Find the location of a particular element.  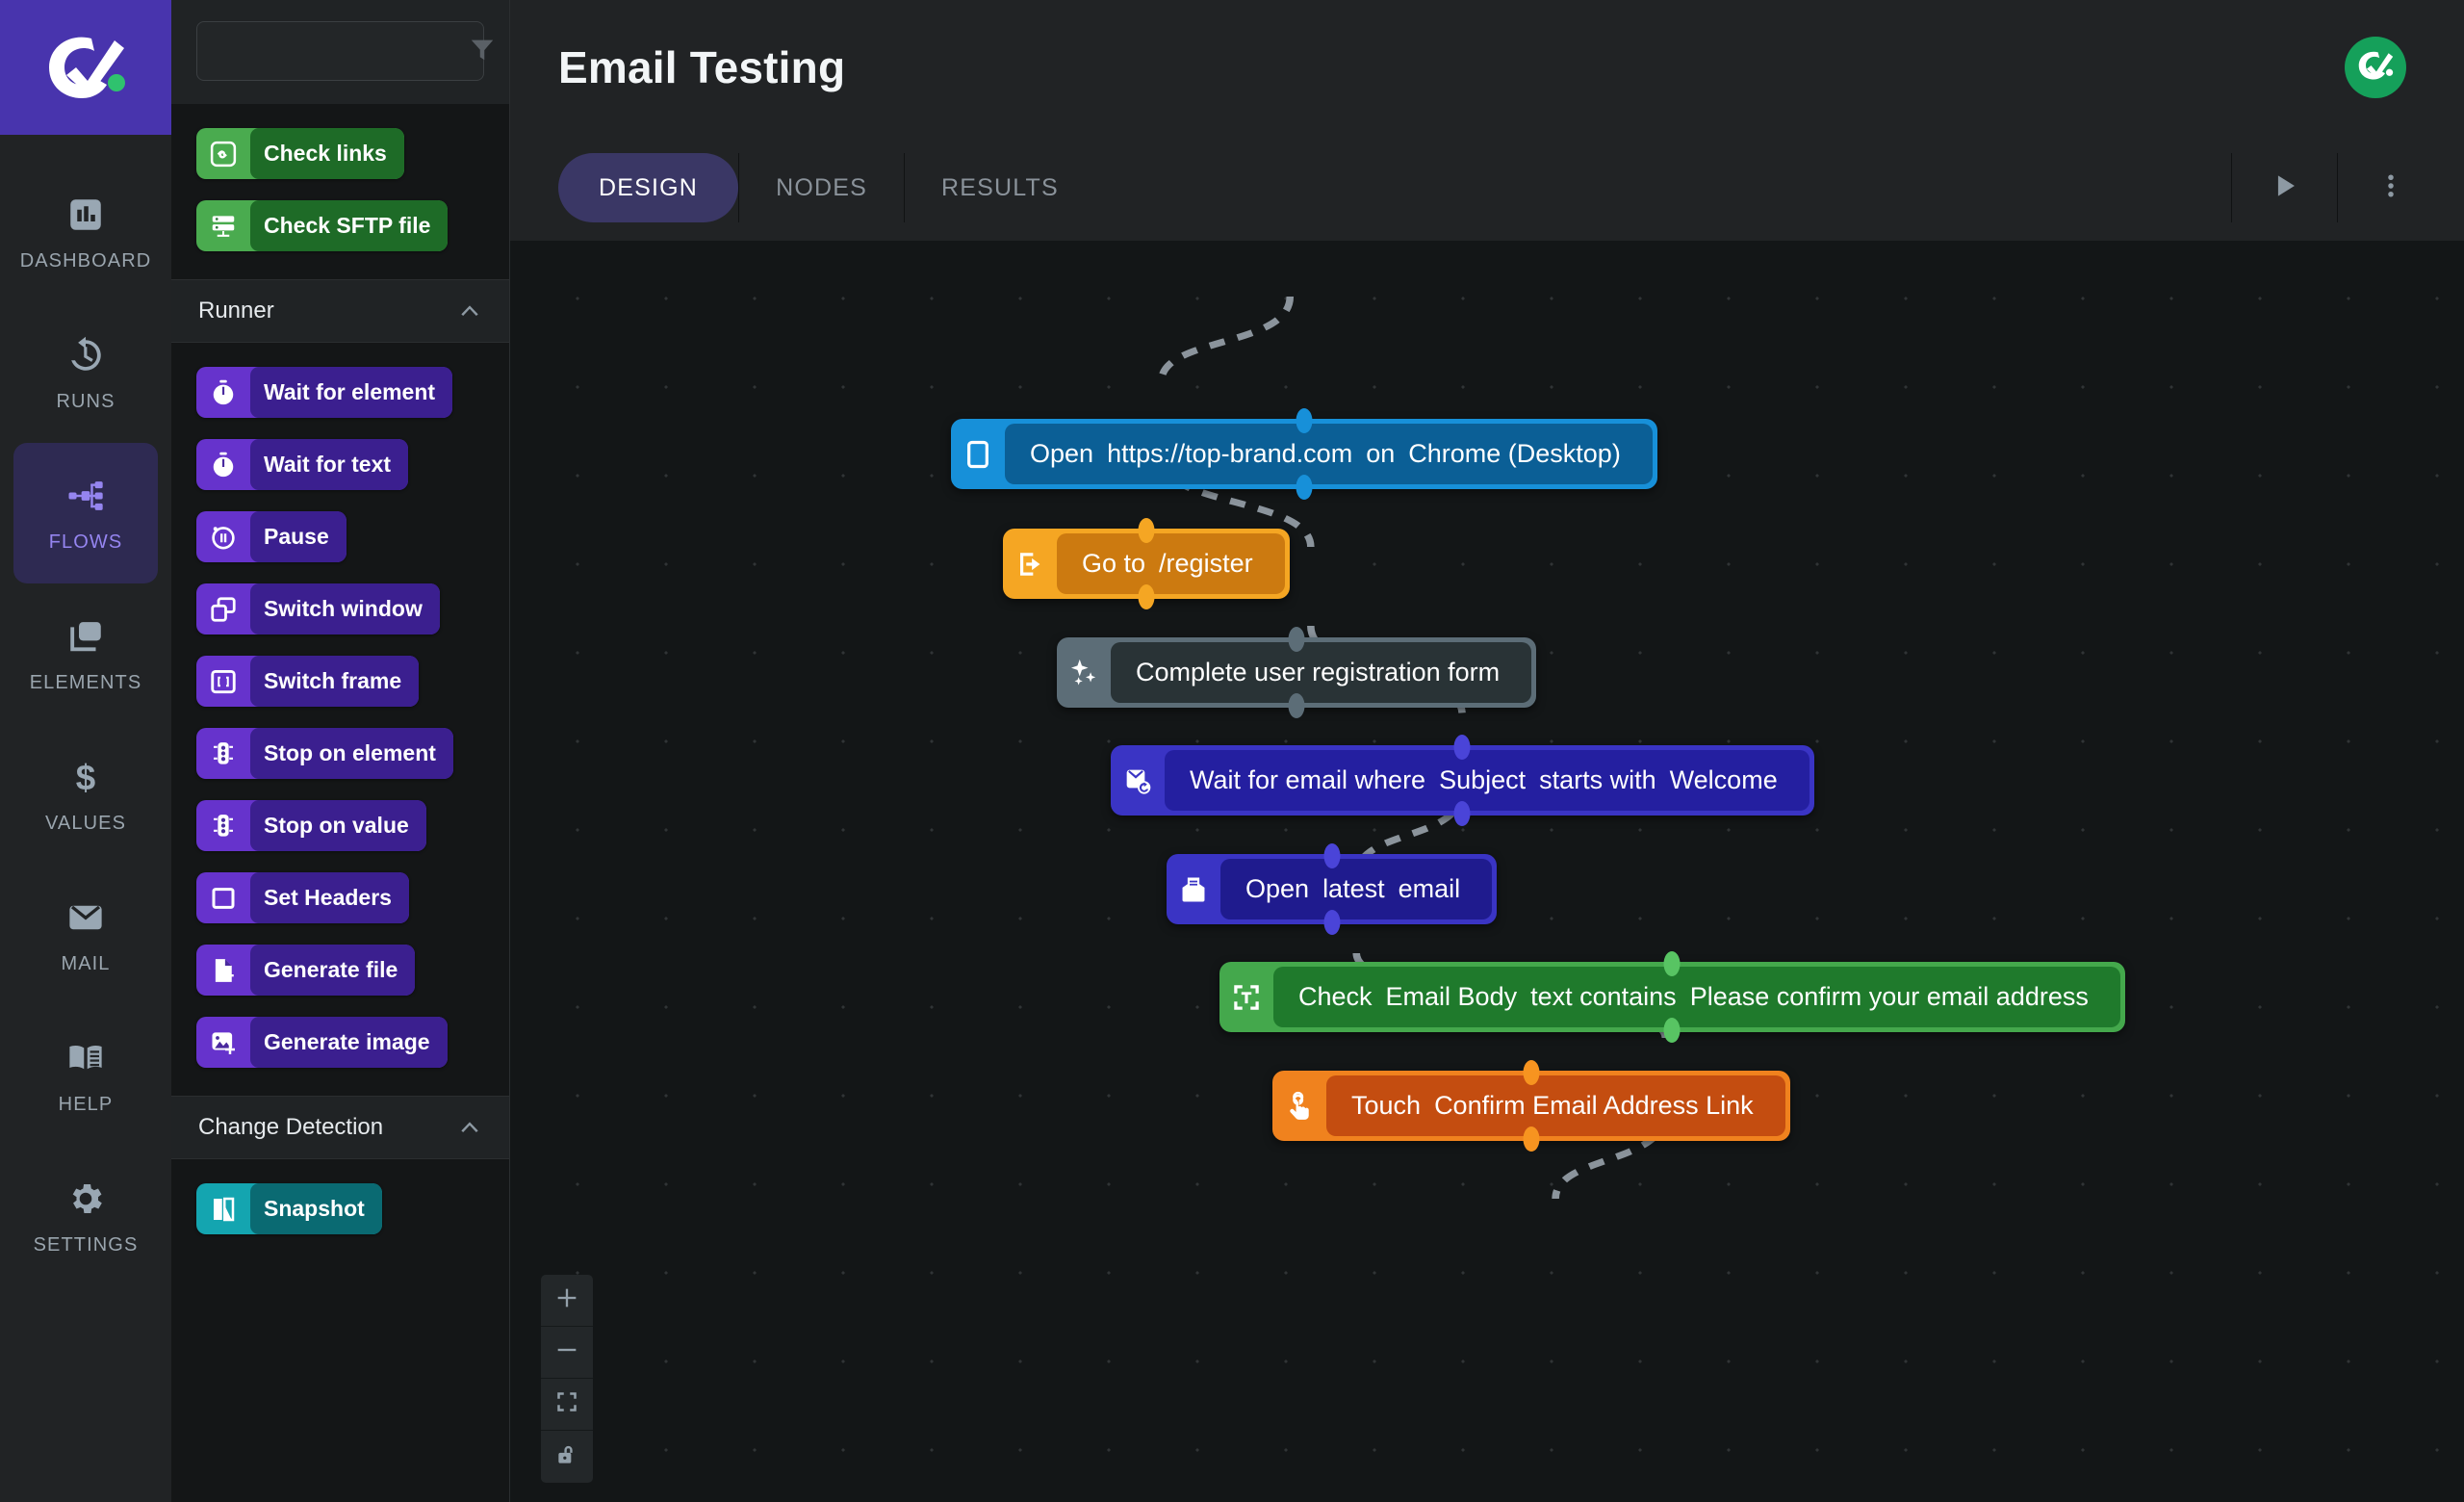

ai-sparkles-icon is located at coordinates (1084, 672).